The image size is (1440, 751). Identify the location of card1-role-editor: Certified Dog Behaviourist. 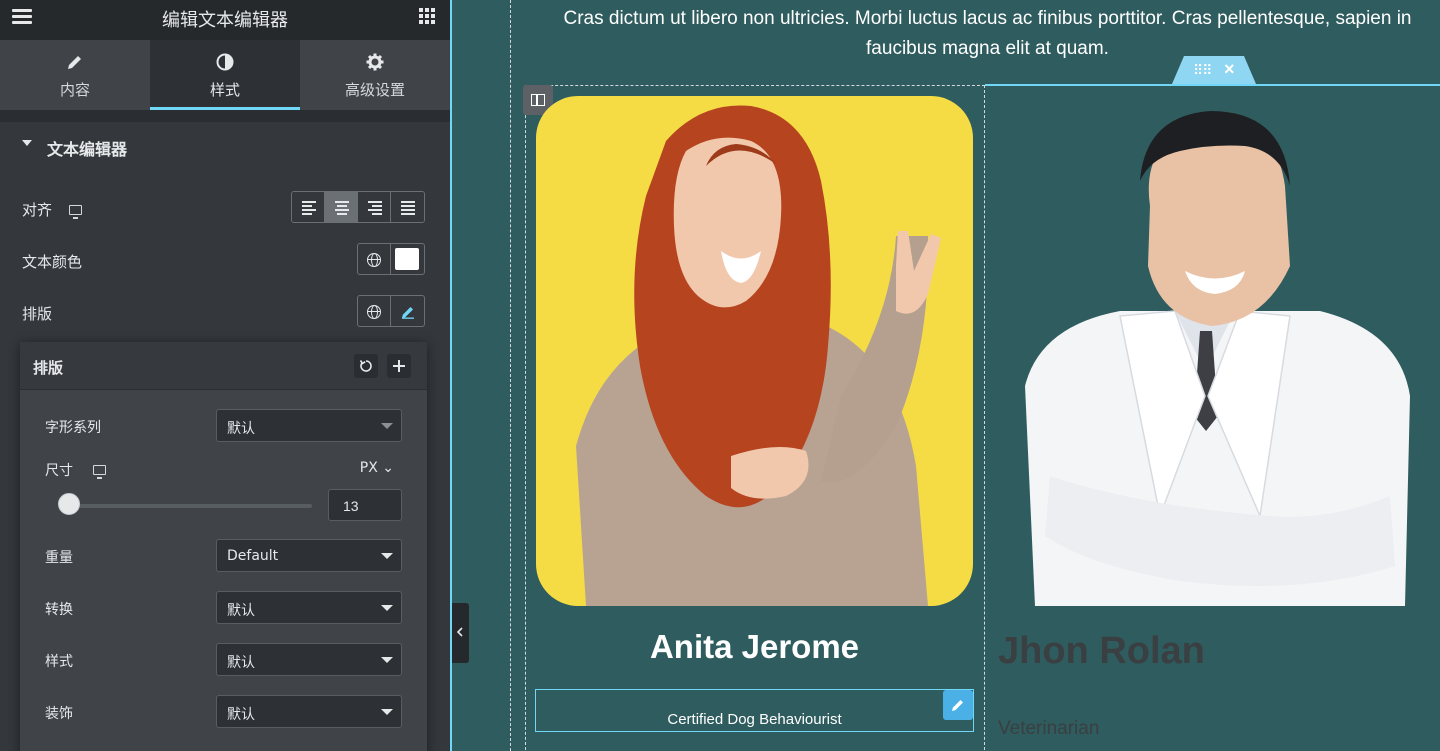
(754, 710).